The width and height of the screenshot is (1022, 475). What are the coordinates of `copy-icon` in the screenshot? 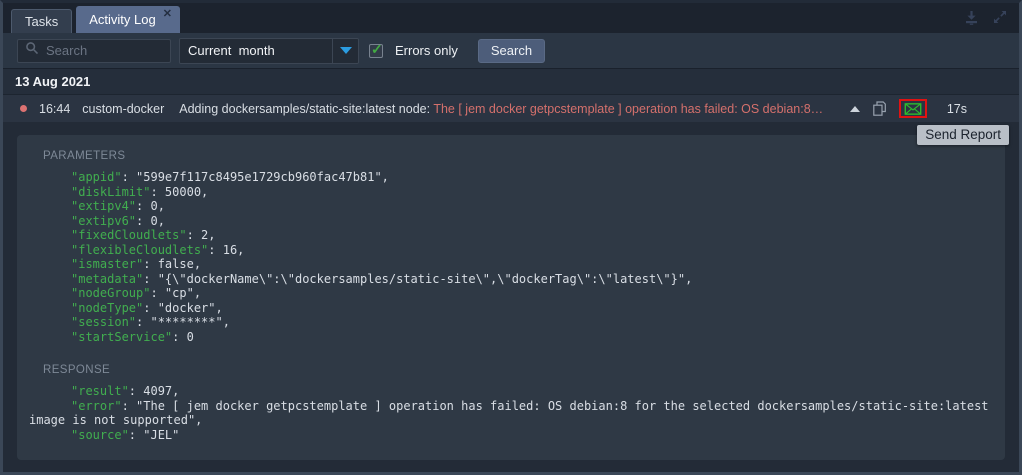 It's located at (879, 108).